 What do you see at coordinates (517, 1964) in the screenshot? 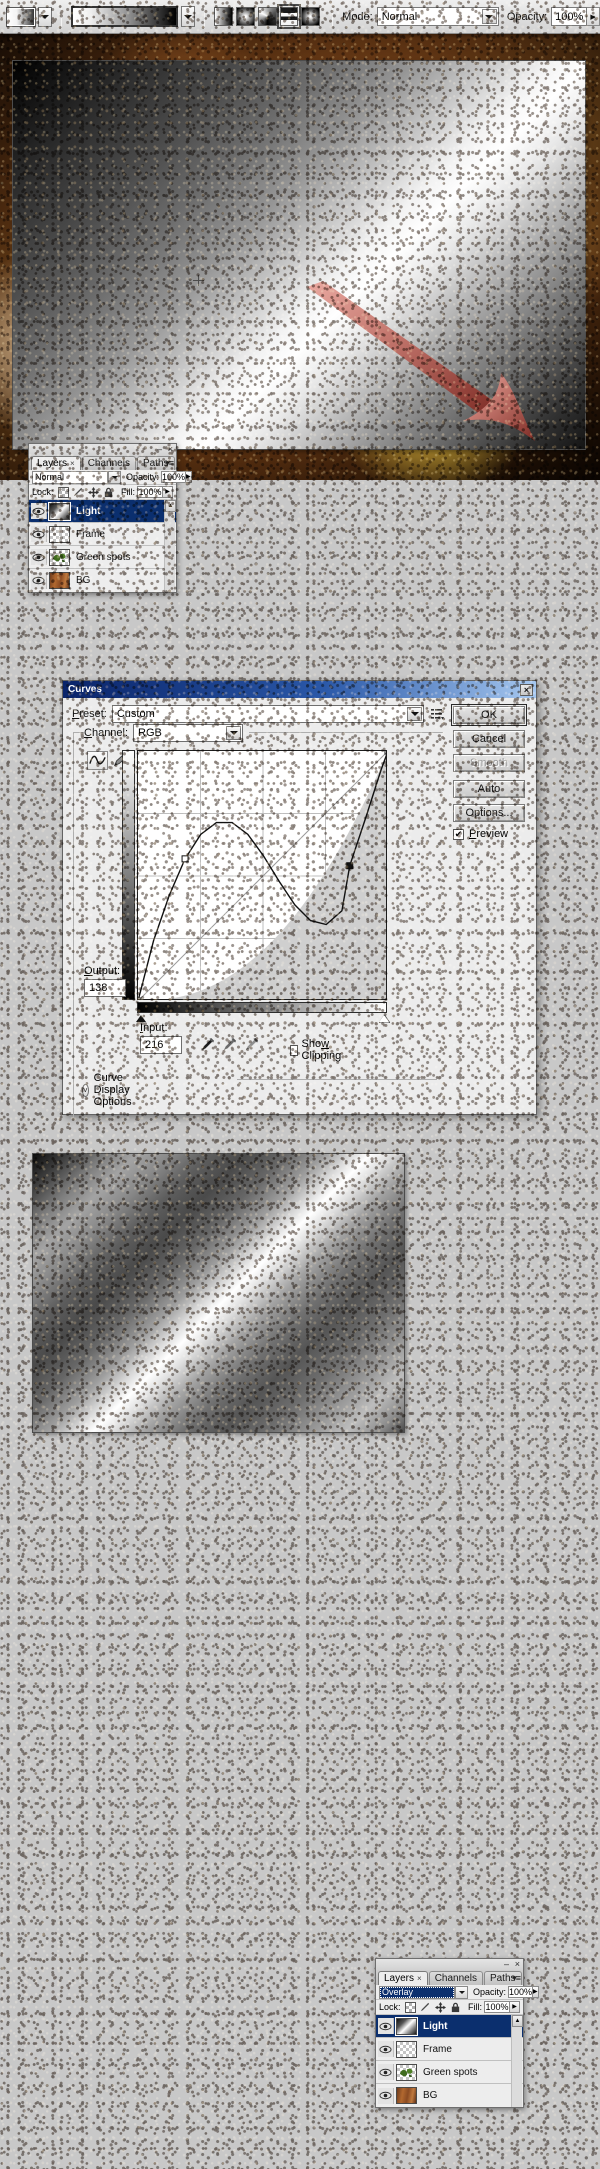
I see `close-icon: ×` at bounding box center [517, 1964].